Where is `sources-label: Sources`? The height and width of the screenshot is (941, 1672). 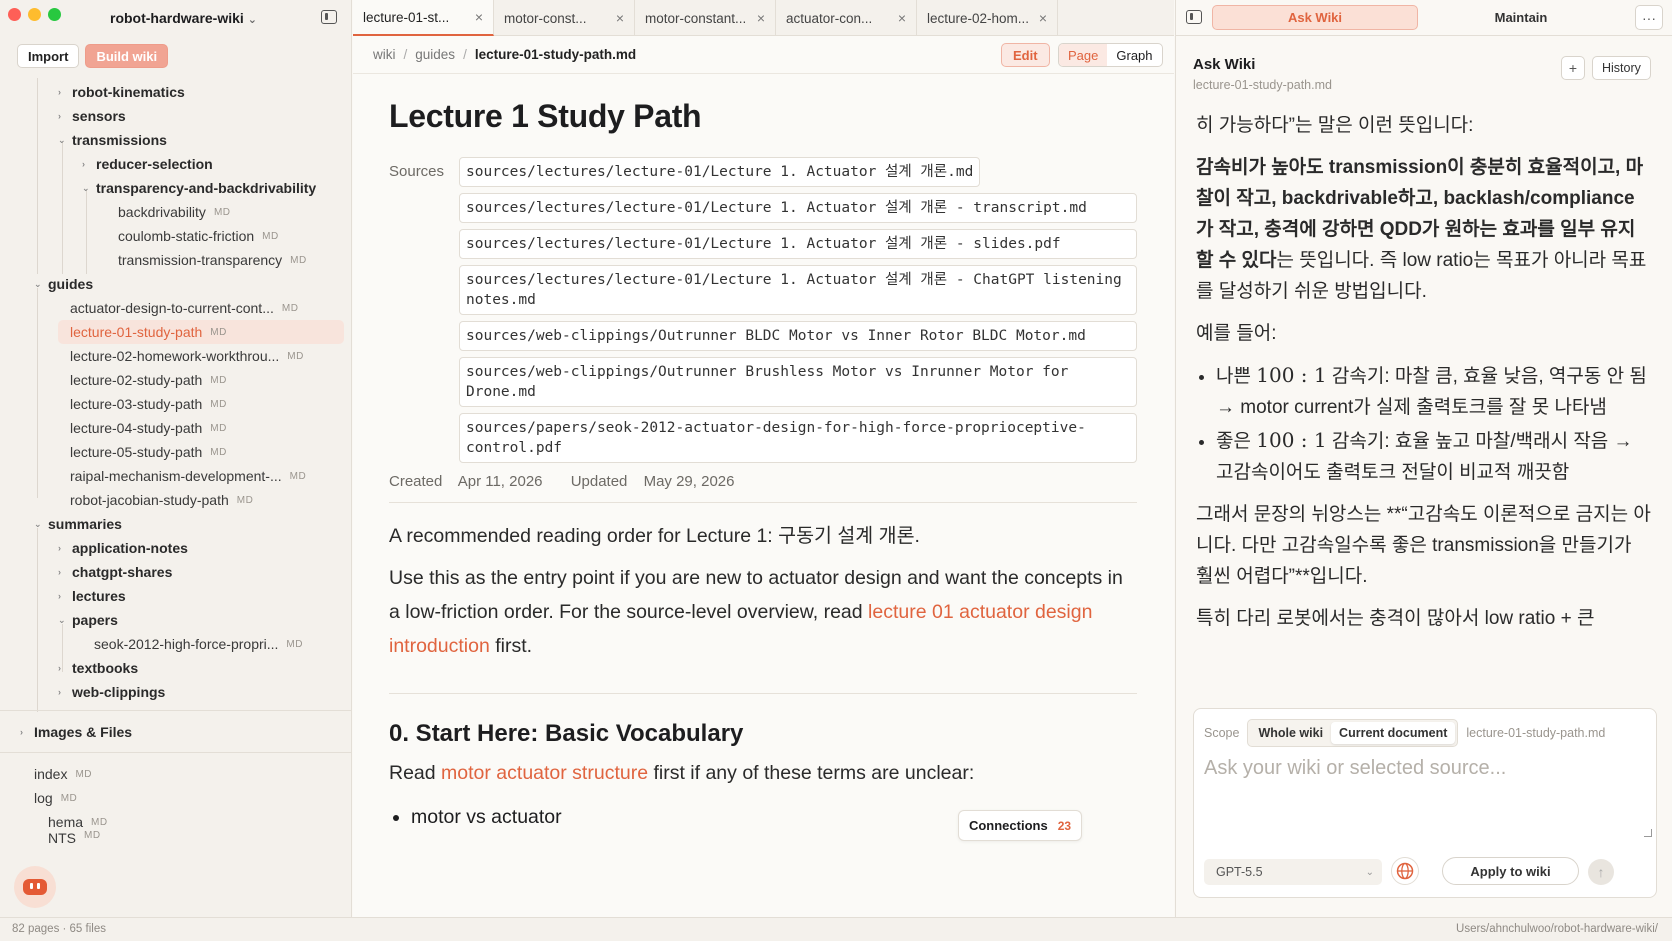
sources-label: Sources is located at coordinates (417, 171).